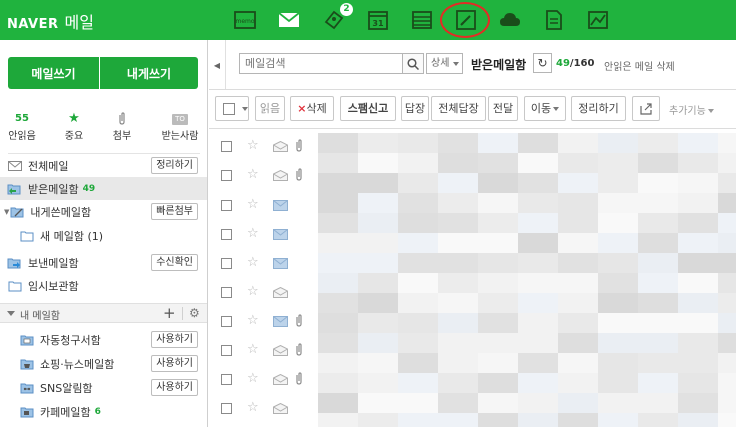 Image resolution: width=736 pixels, height=427 pixels. I want to click on delete-button: ×삭제, so click(312, 108).